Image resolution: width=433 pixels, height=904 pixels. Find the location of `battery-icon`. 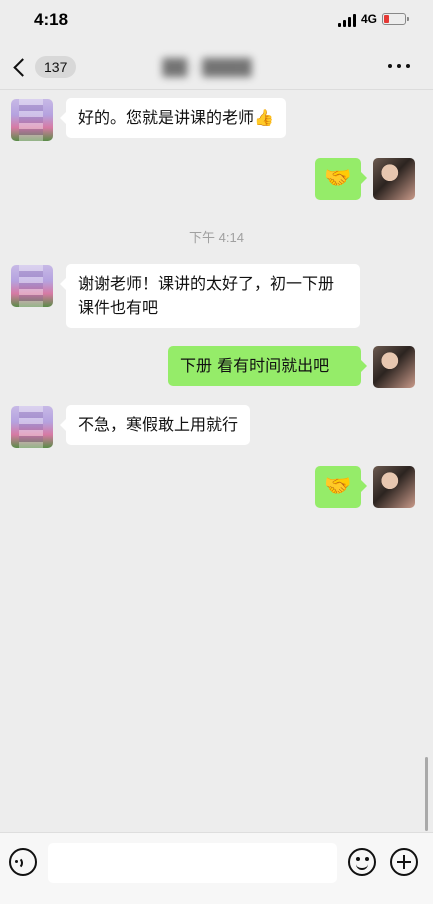

battery-icon is located at coordinates (395, 19).